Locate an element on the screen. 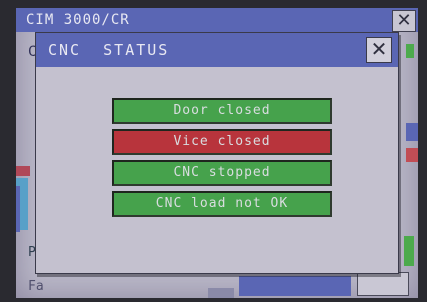 The image size is (427, 302). dialog-close-button: ✕ is located at coordinates (379, 50).